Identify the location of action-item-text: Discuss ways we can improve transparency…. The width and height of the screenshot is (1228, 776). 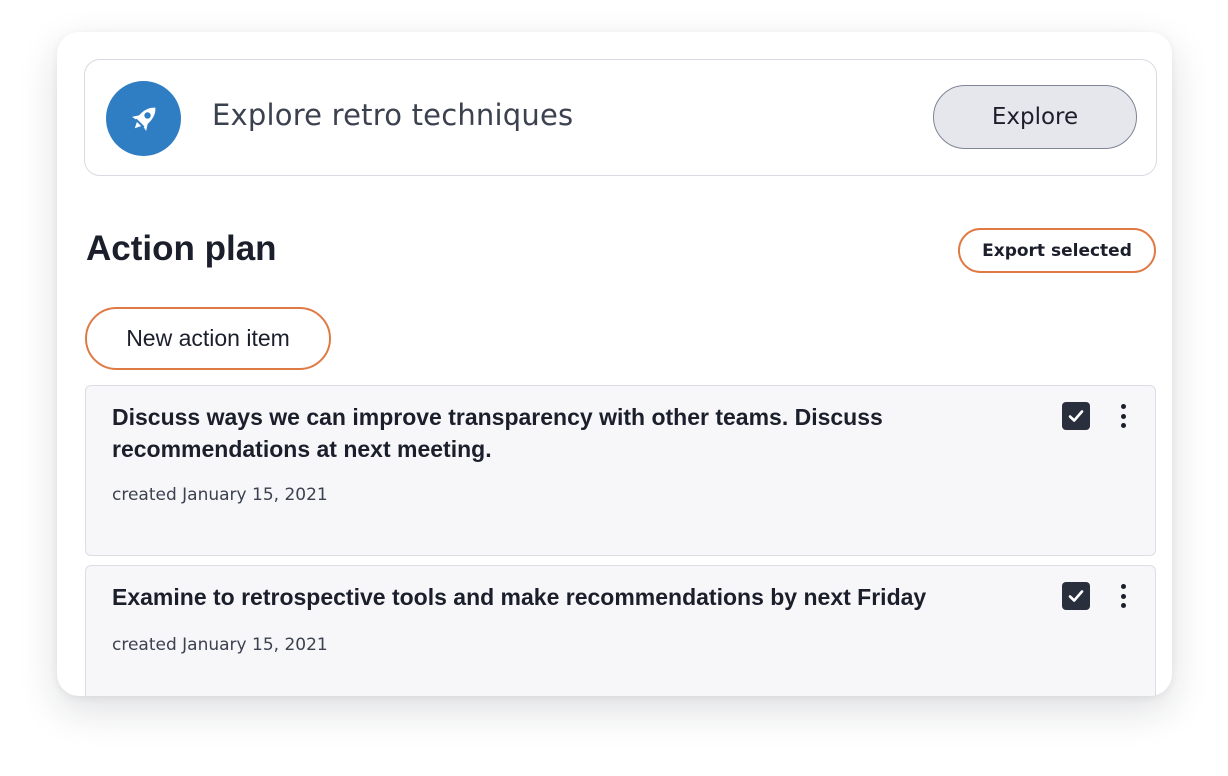
(497, 433).